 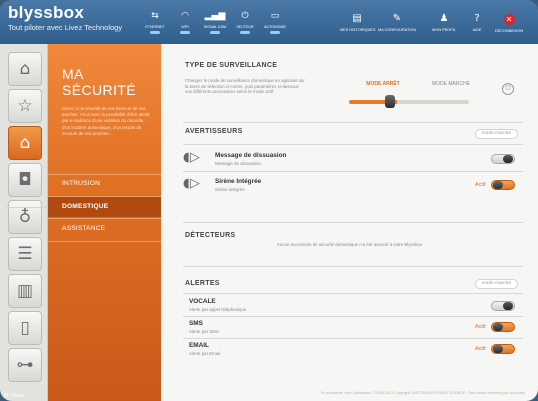 What do you see at coordinates (202, 301) in the screenshot?
I see `alert-name: VOCALE` at bounding box center [202, 301].